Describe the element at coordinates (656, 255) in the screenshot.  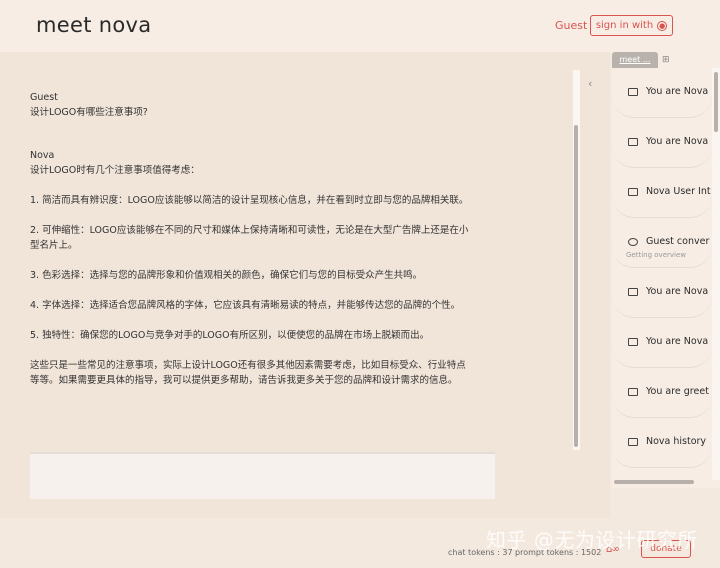
I see `conversation-subtitle: Getting overview` at that location.